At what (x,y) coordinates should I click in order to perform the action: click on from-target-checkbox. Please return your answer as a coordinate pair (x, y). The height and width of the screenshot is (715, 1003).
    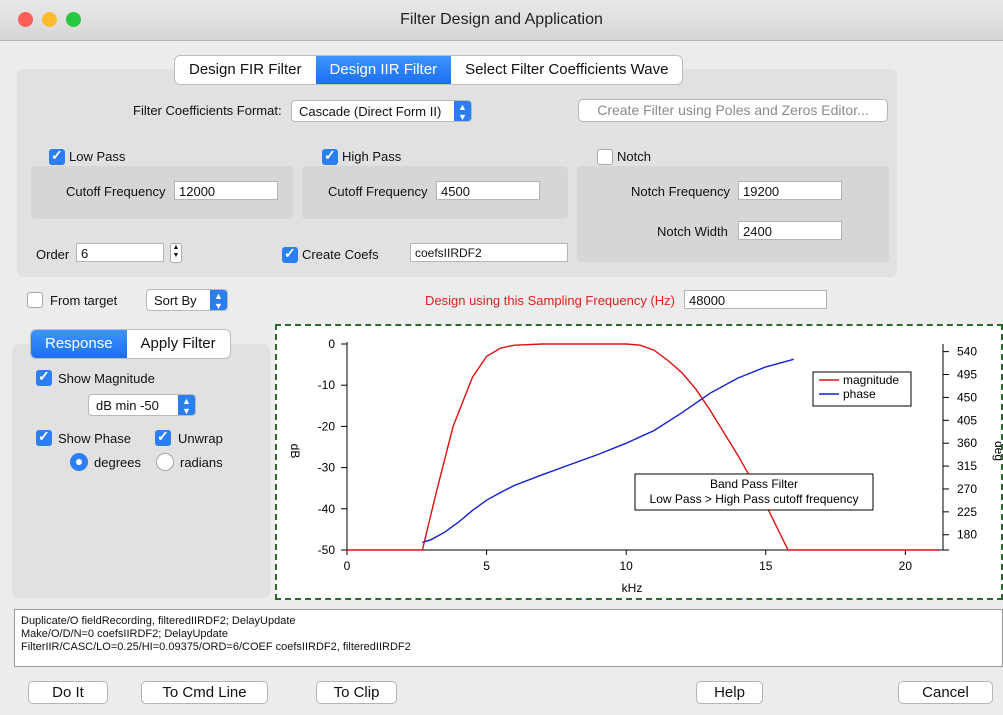
    Looking at the image, I should click on (35, 300).